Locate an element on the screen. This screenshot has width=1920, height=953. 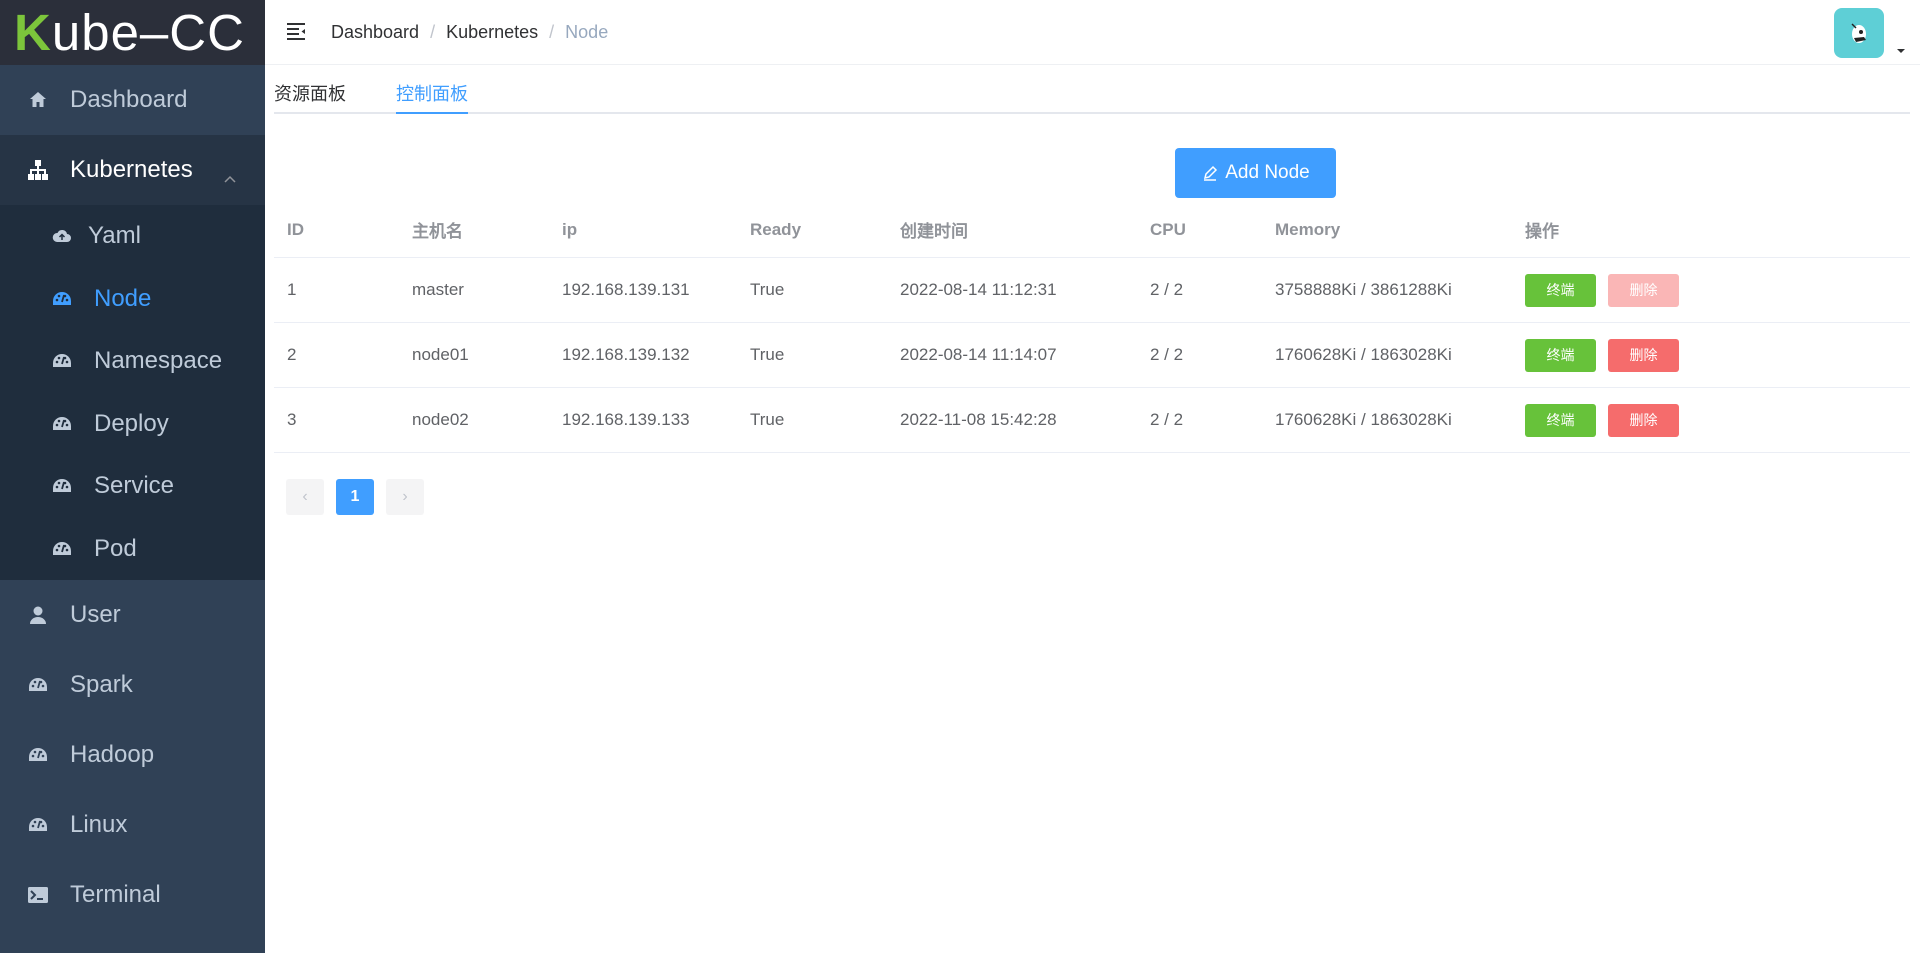
cell-ip: 192.168.139.133 is located at coordinates (626, 419).